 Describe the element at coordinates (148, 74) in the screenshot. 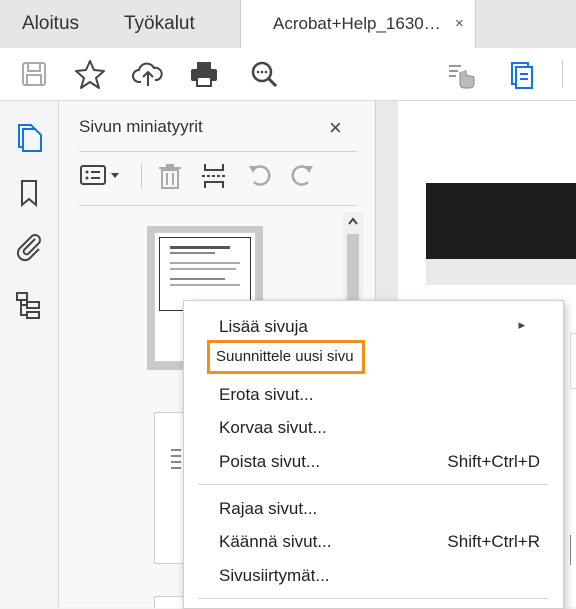

I see `upload-cloud-icon` at that location.